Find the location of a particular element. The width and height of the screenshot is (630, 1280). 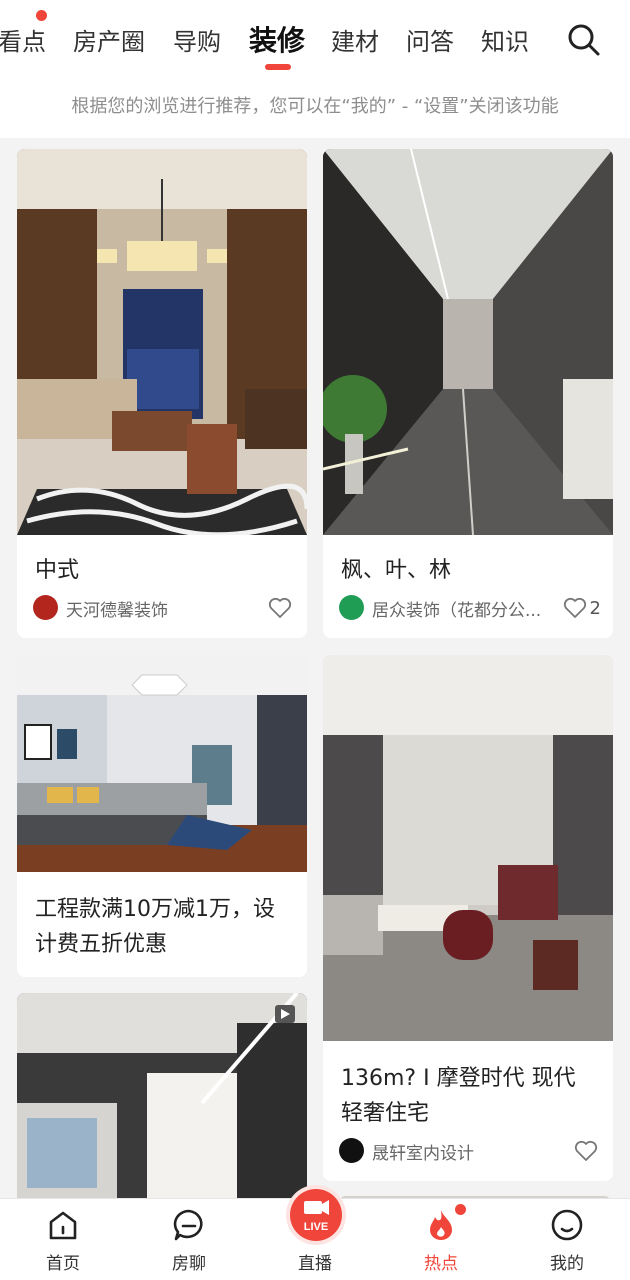

tab-zhishi: 知识 is located at coordinates (505, 39).